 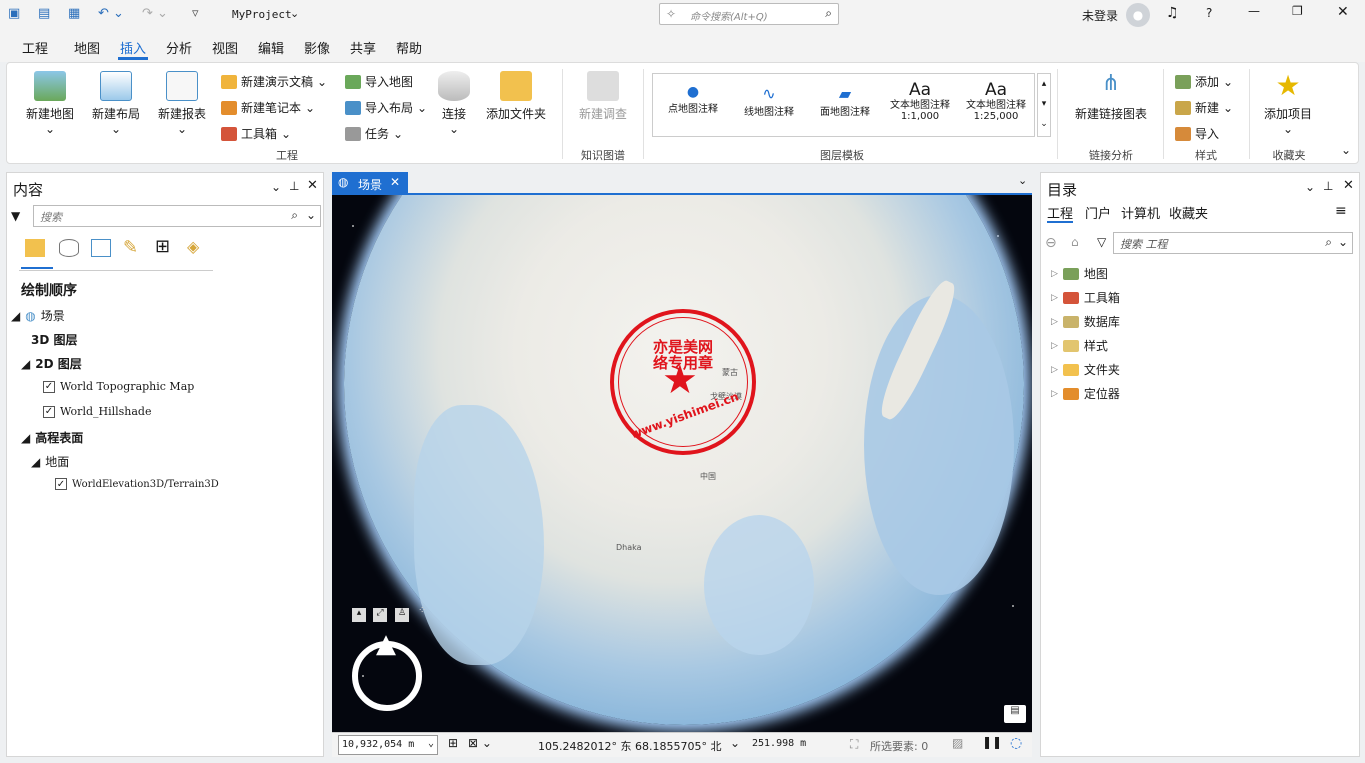 I want to click on tab-insert: 插入, so click(x=133, y=47).